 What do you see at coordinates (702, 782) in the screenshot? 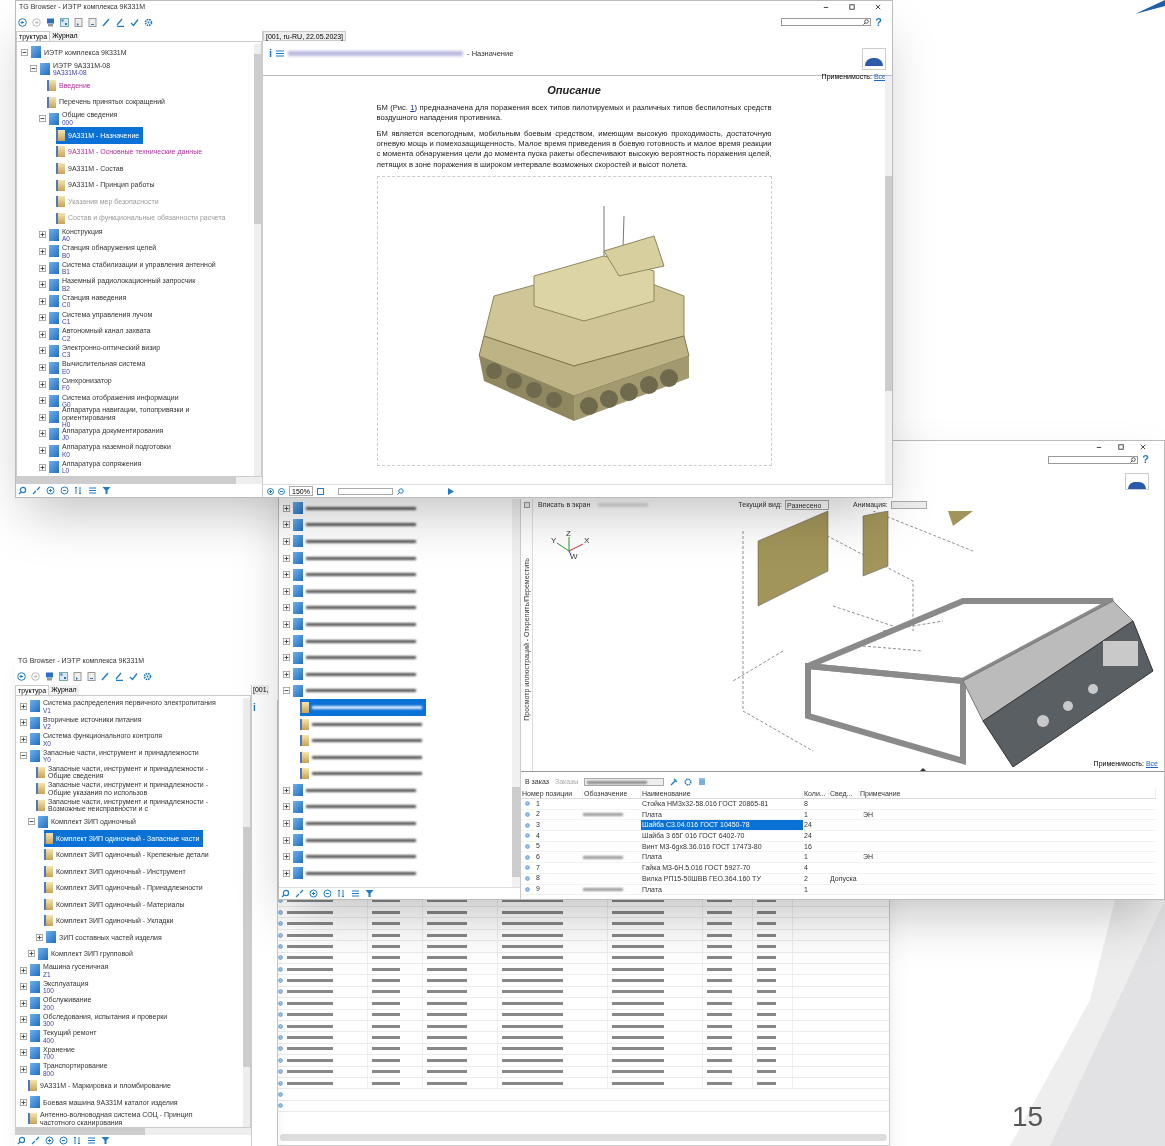
I see `columns-icon` at bounding box center [702, 782].